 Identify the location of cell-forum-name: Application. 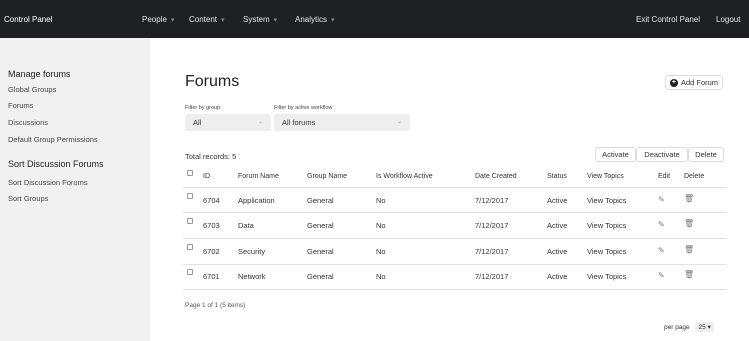
(256, 200).